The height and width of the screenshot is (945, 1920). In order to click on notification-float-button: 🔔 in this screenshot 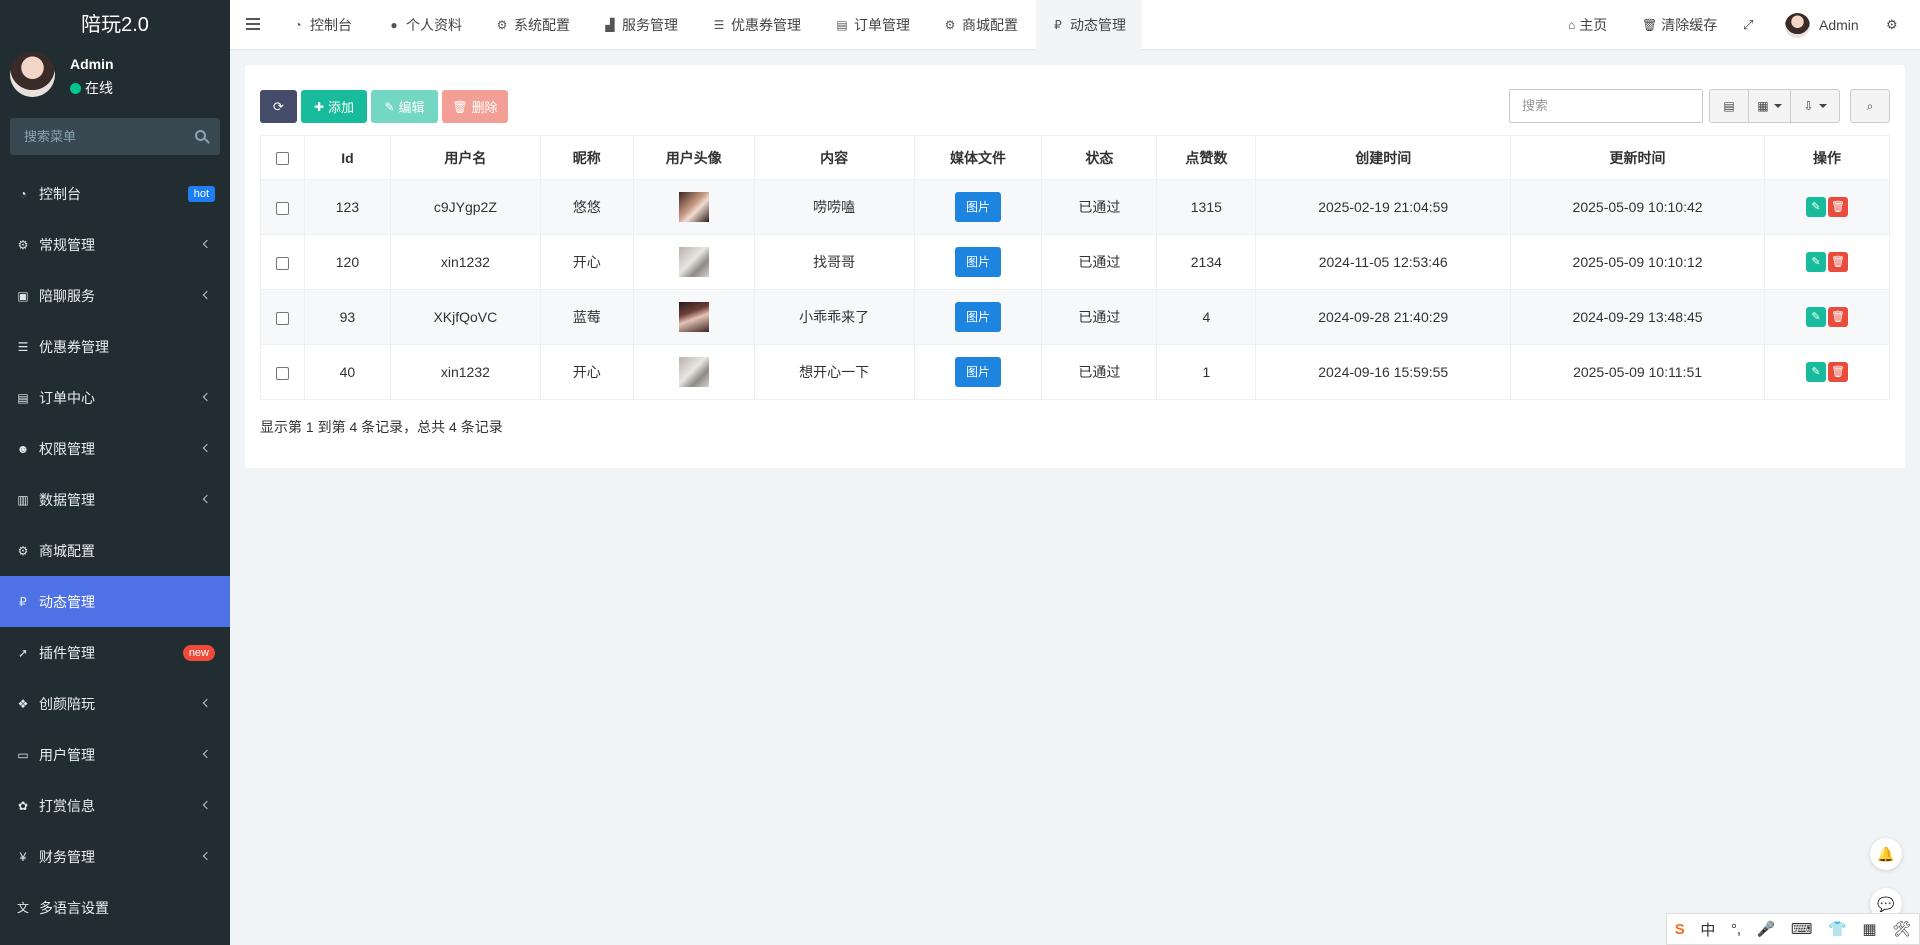, I will do `click(1886, 854)`.